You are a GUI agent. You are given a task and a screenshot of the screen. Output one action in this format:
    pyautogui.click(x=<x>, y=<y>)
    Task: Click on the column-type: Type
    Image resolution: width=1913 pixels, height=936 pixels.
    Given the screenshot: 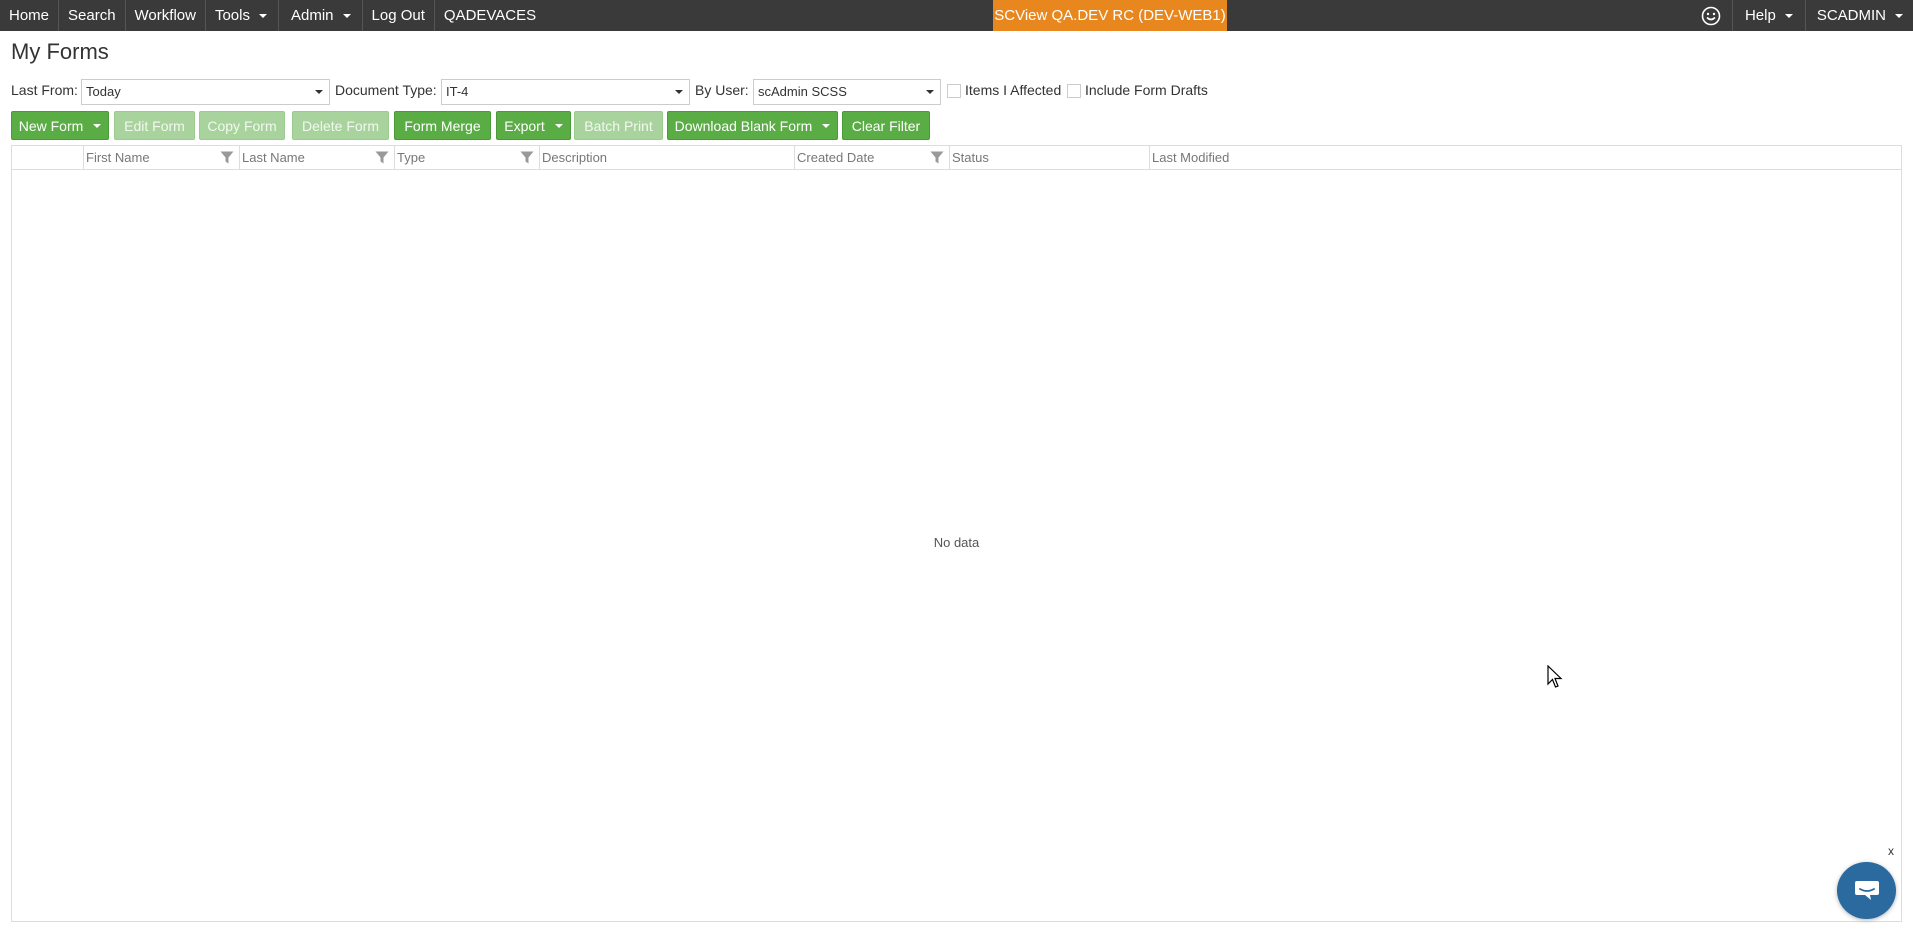 What is the action you would take?
    pyautogui.click(x=466, y=157)
    